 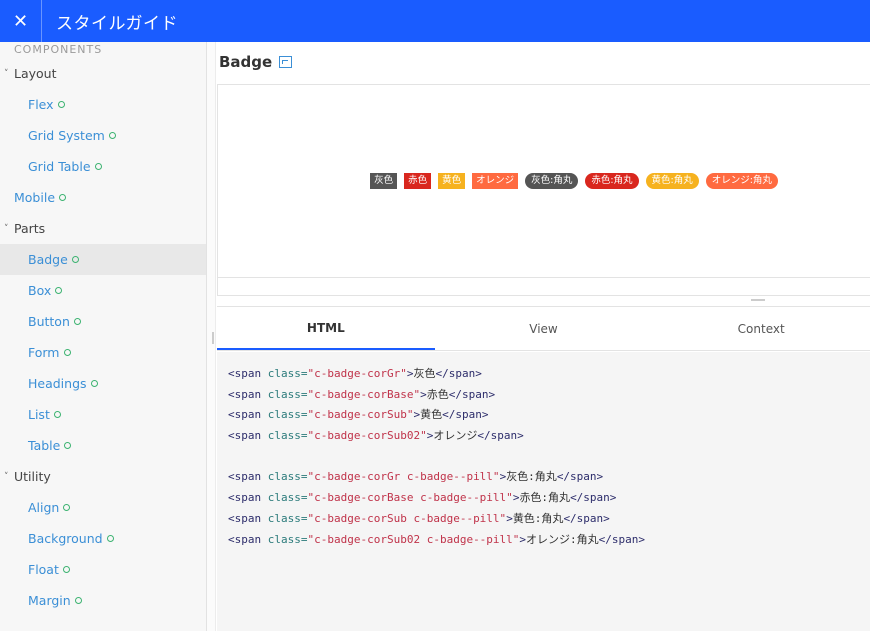 I want to click on badge-sample: 灰色, so click(x=384, y=181).